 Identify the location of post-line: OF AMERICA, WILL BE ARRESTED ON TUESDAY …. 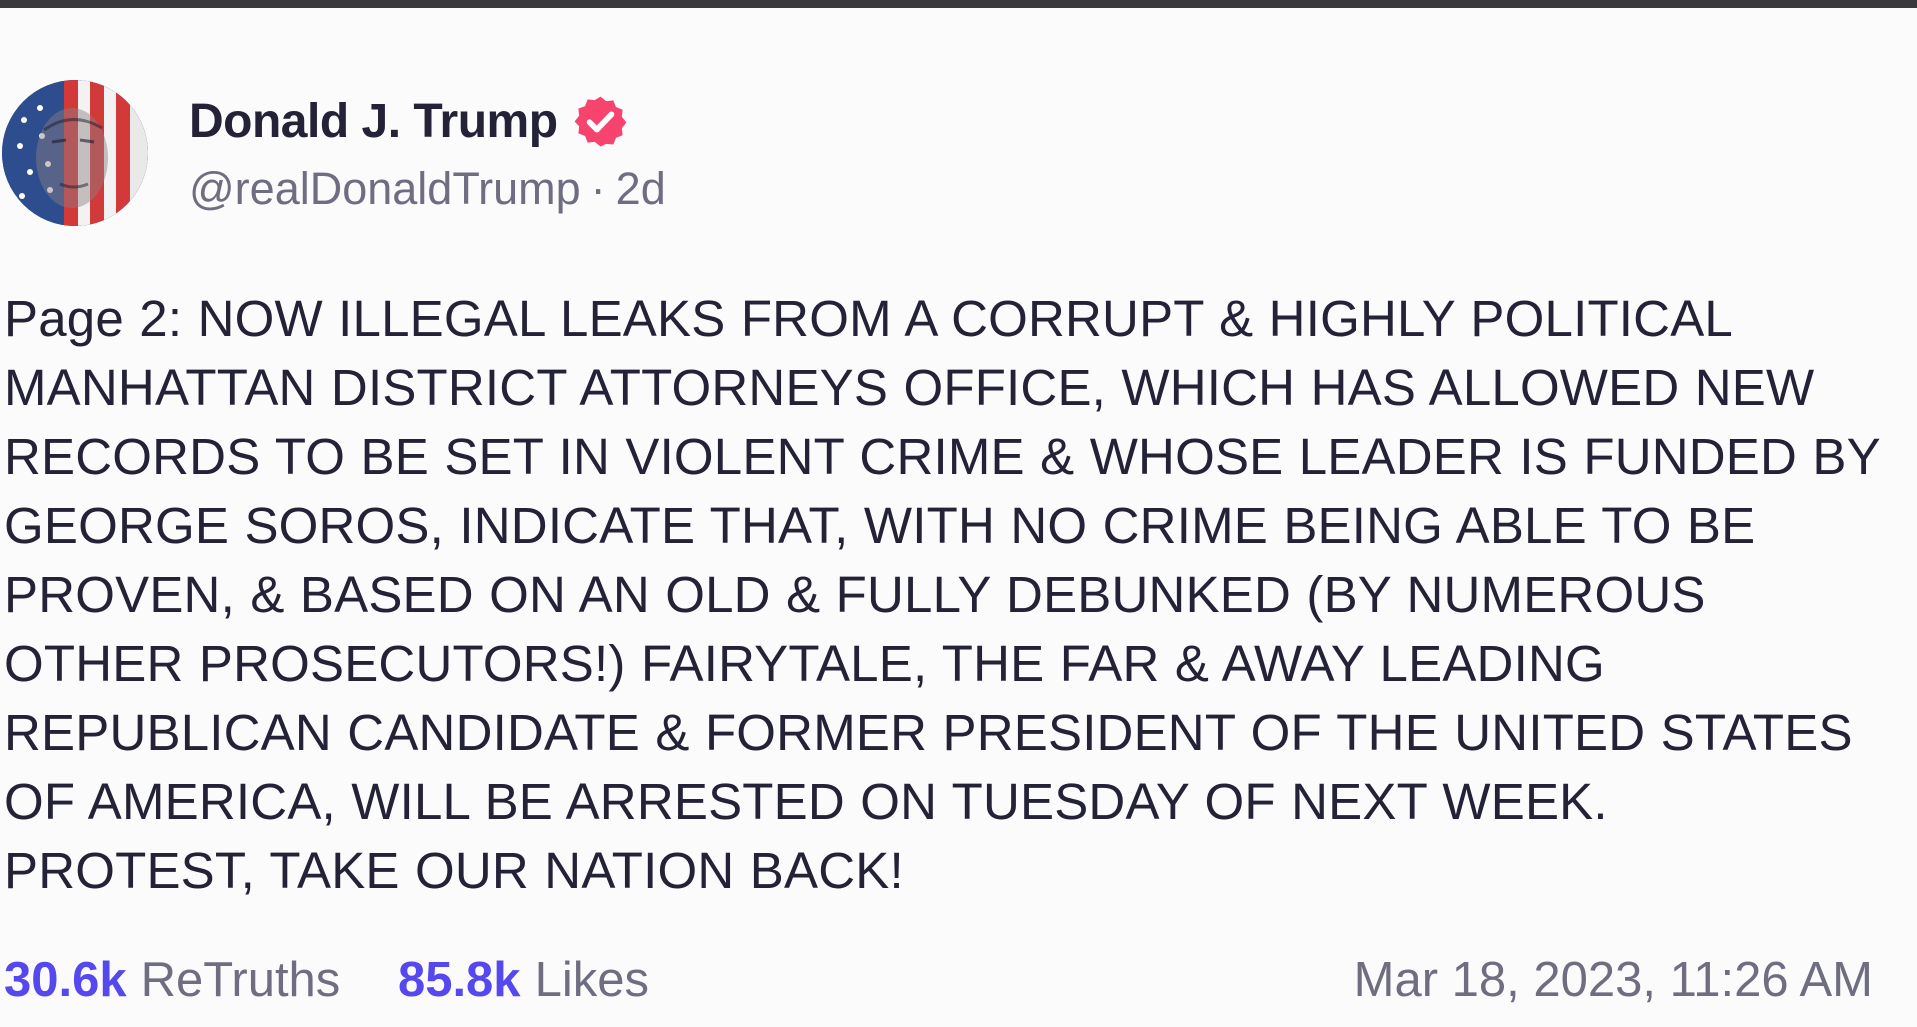
(806, 801).